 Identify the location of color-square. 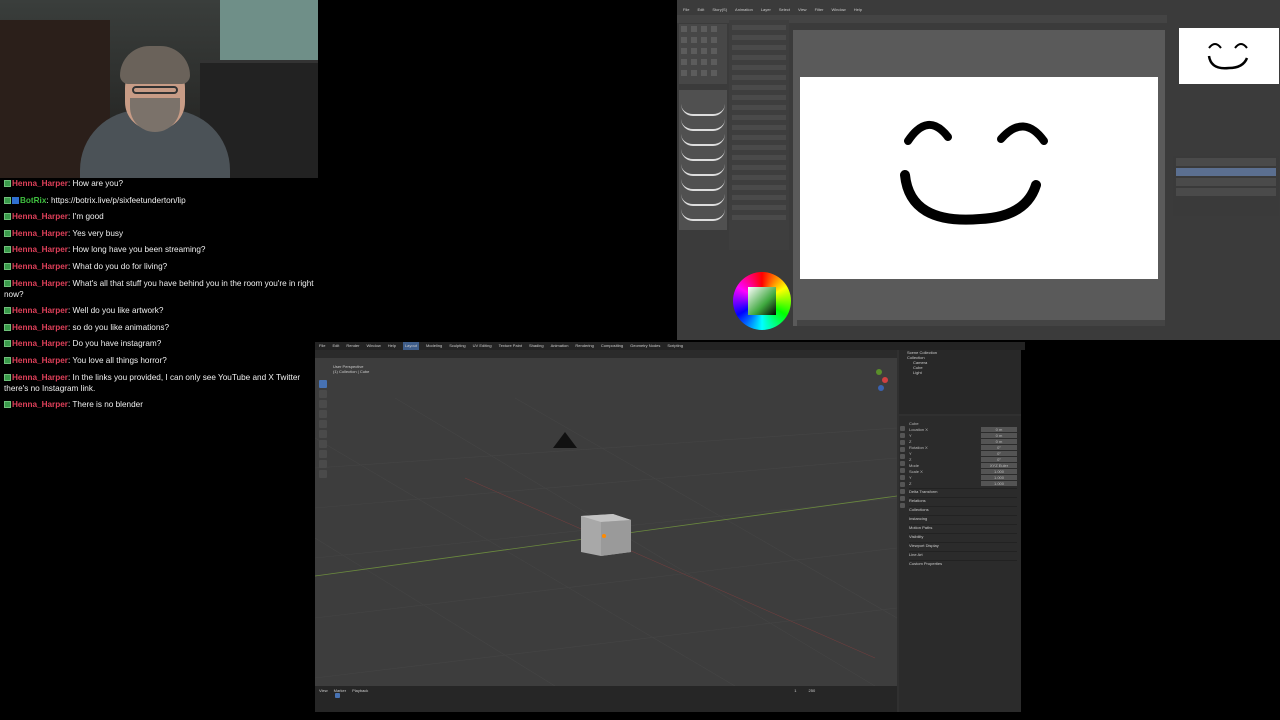
(762, 301).